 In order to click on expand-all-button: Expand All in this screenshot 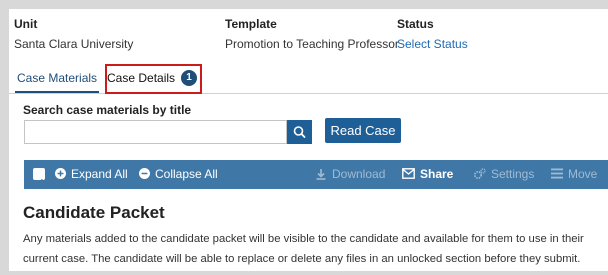, I will do `click(91, 174)`.